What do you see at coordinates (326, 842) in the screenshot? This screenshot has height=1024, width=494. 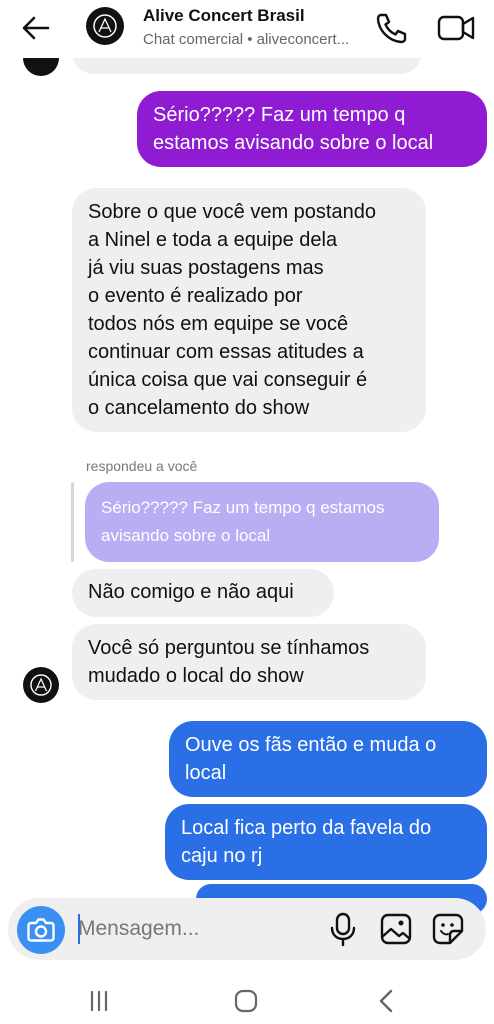 I see `message-bubble-sent: Local fica perto da favela do caju no rj` at bounding box center [326, 842].